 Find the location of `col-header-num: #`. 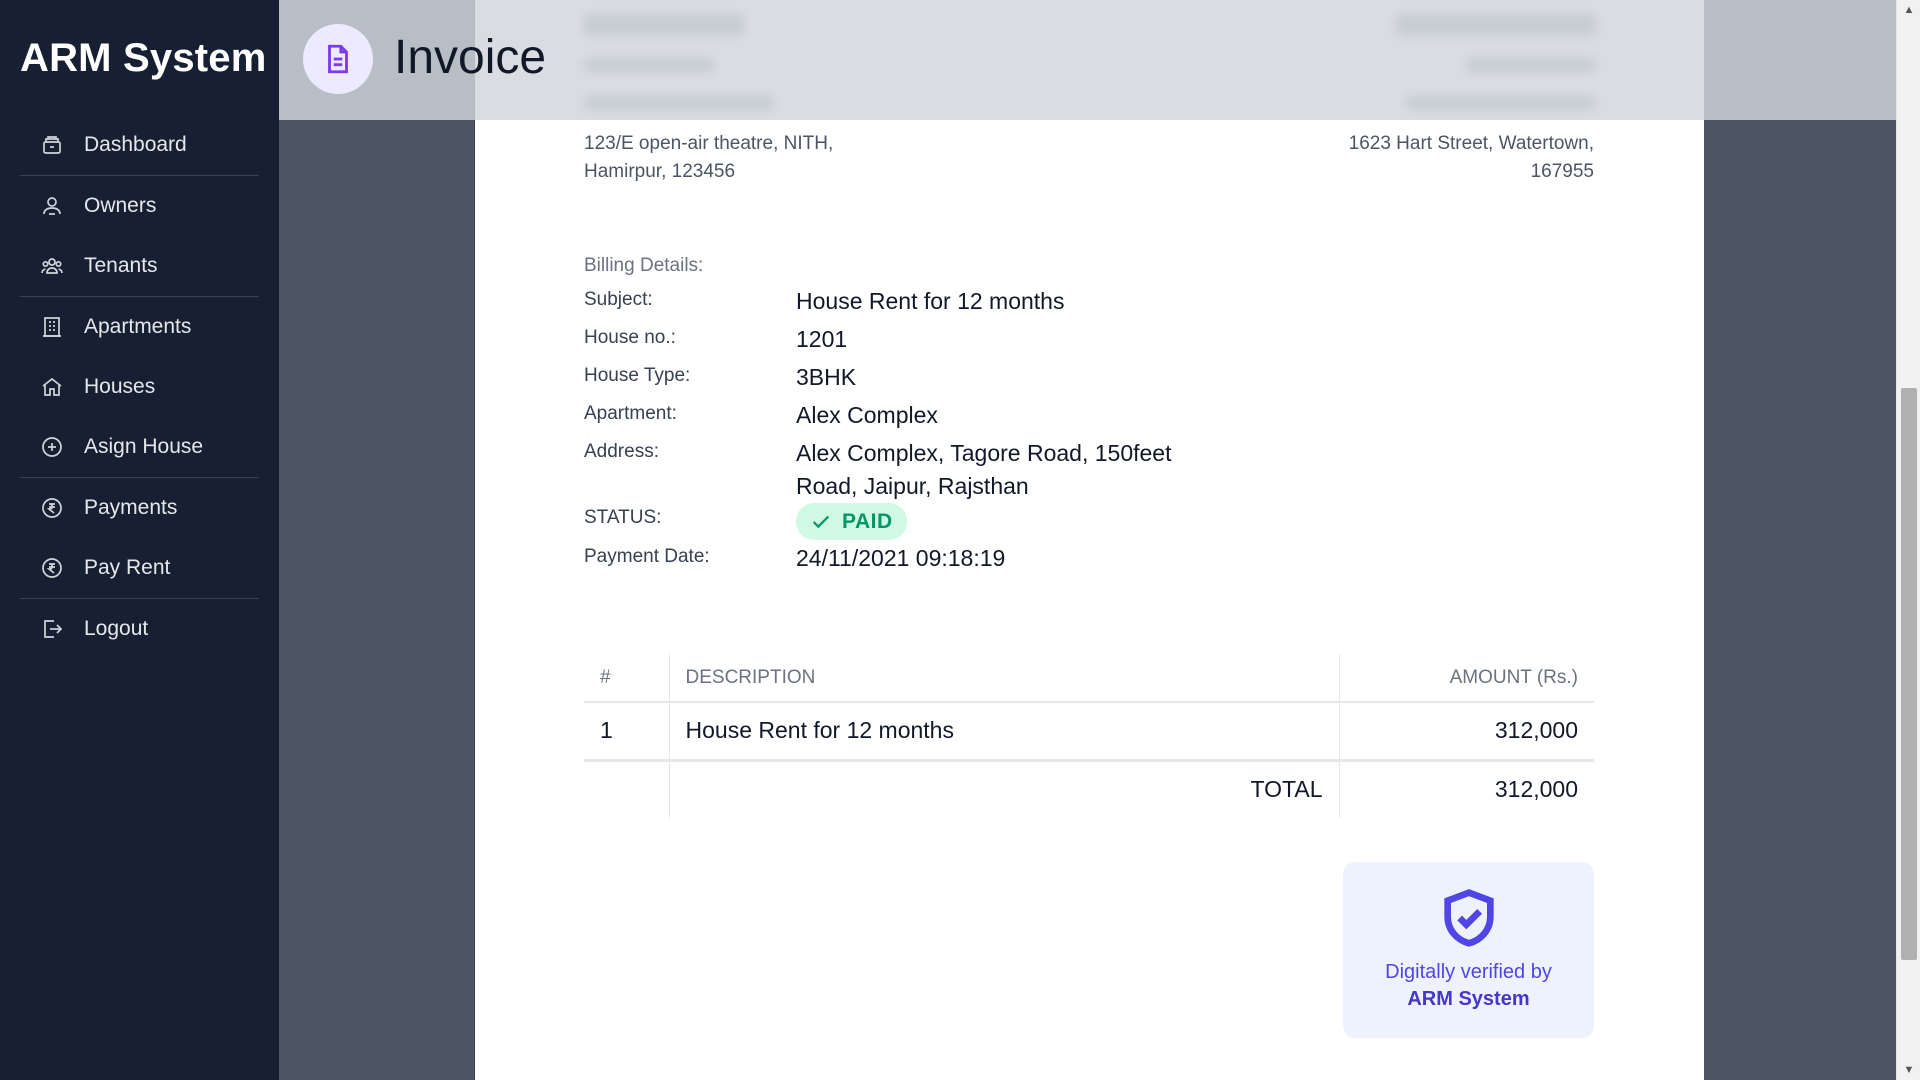

col-header-num: # is located at coordinates (627, 678).